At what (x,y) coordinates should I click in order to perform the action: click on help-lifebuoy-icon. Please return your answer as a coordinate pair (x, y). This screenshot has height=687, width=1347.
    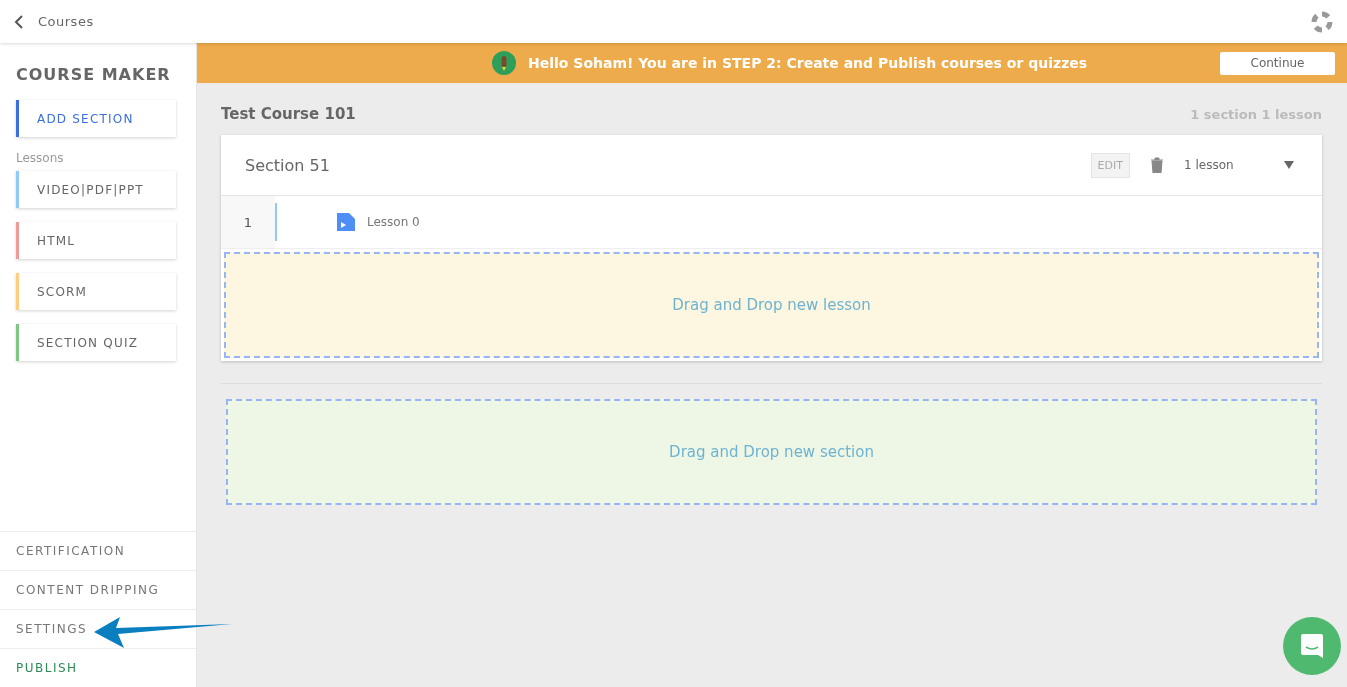
    Looking at the image, I should click on (1322, 21).